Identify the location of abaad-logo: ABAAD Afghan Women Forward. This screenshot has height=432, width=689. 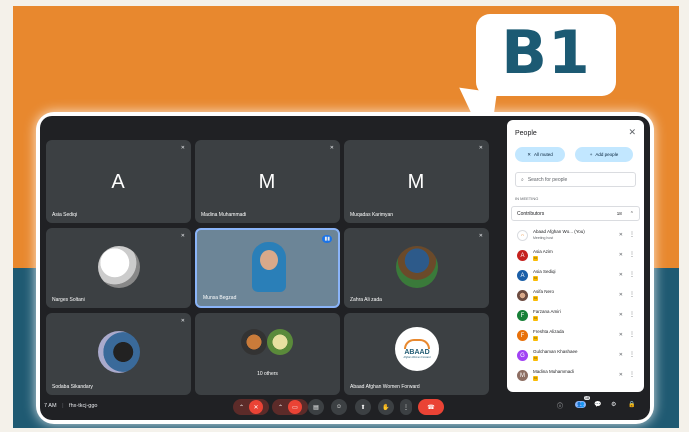
(417, 349).